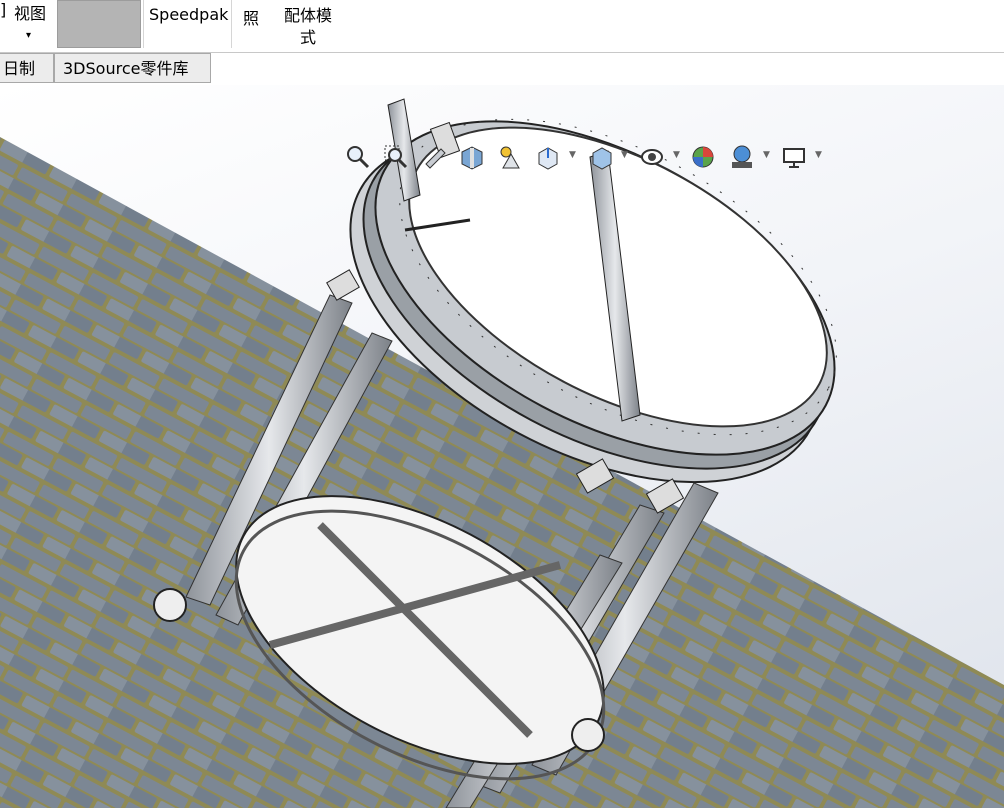 Image resolution: width=1004 pixels, height=808 pixels. Describe the element at coordinates (3, 9) in the screenshot. I see `ribbon-partial-label: ]` at that location.